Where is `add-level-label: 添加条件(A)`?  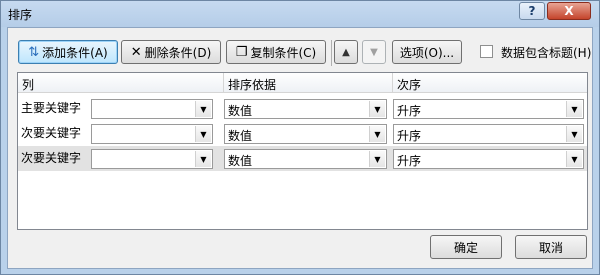 add-level-label: 添加条件(A) is located at coordinates (75, 52).